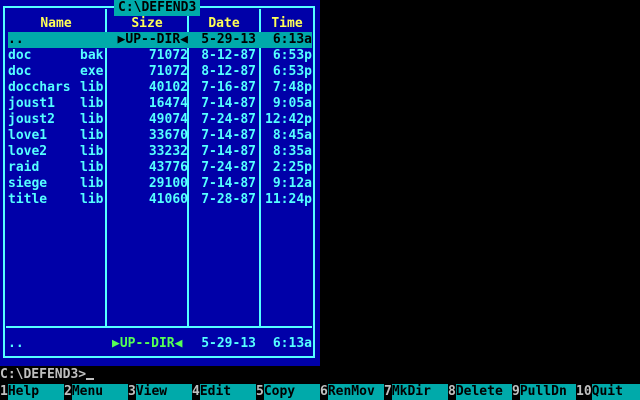 The image size is (640, 400). I want to click on fkey-label: Copy, so click(291, 392).